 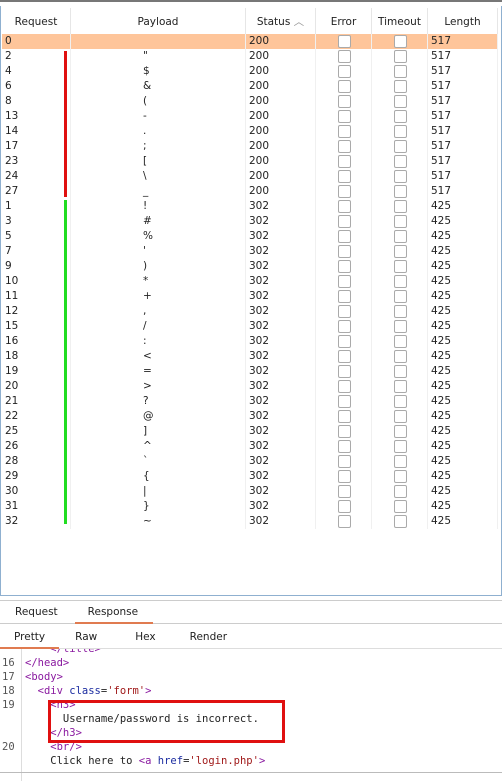 I want to click on table-row: 31} 302 425, so click(x=250, y=506).